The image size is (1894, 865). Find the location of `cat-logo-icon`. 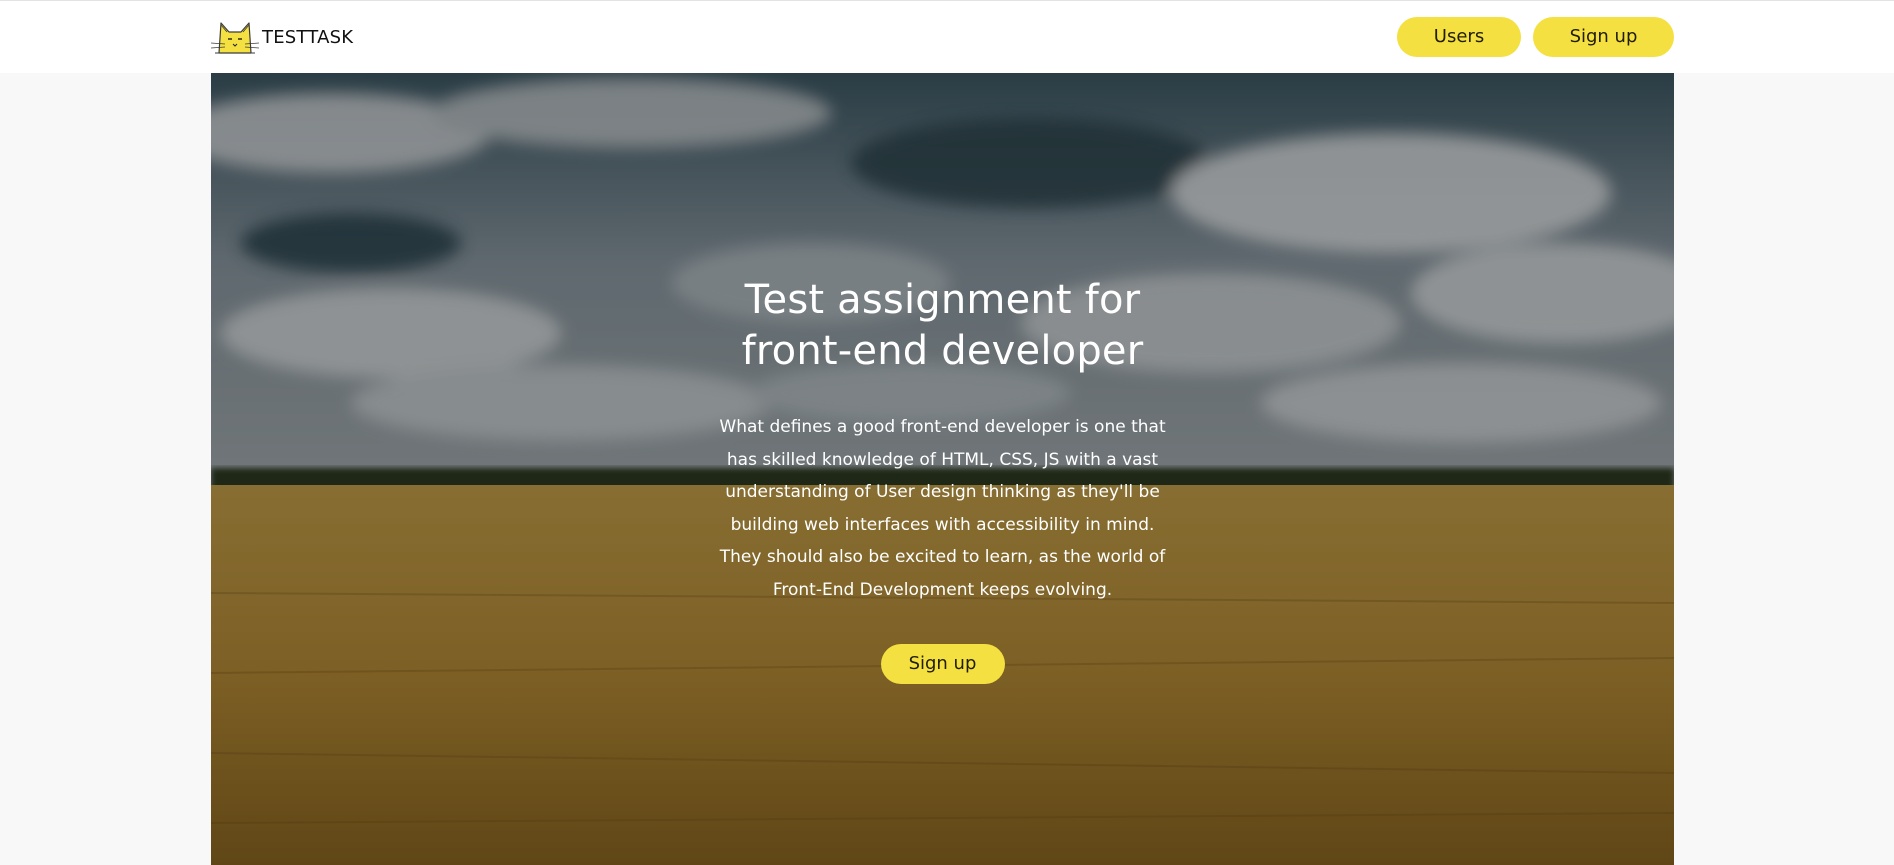

cat-logo-icon is located at coordinates (235, 38).